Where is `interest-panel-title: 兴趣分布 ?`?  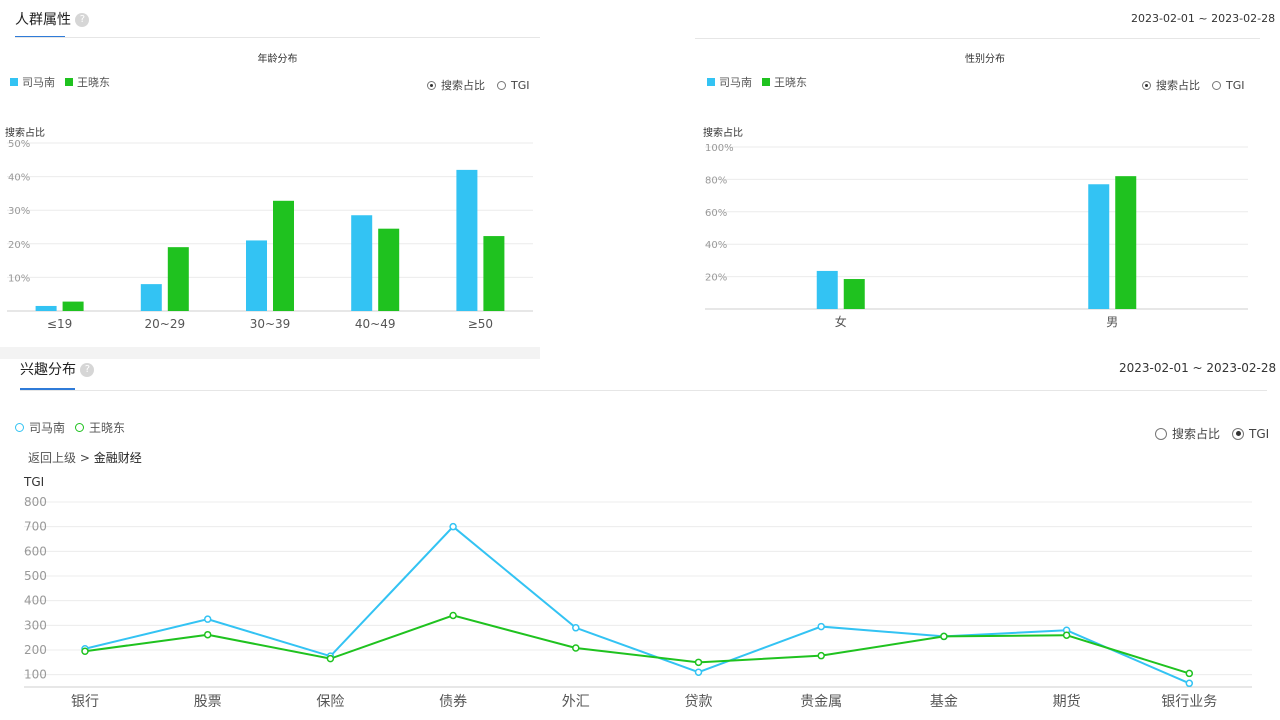
interest-panel-title: 兴趣分布 ? is located at coordinates (57, 369).